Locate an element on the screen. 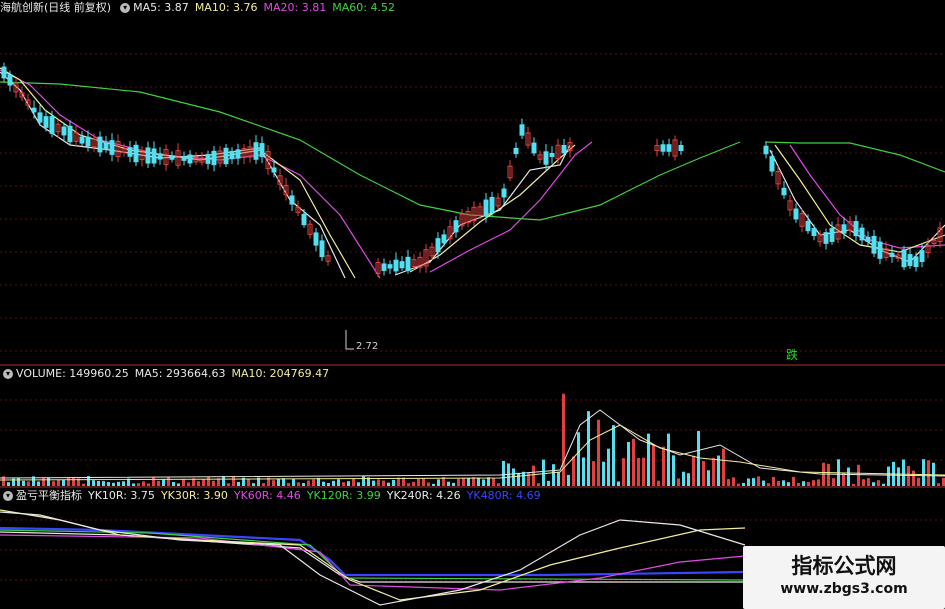 This screenshot has width=945, height=609. stock-name: 海航创新(日线 前复权) is located at coordinates (55, 8).